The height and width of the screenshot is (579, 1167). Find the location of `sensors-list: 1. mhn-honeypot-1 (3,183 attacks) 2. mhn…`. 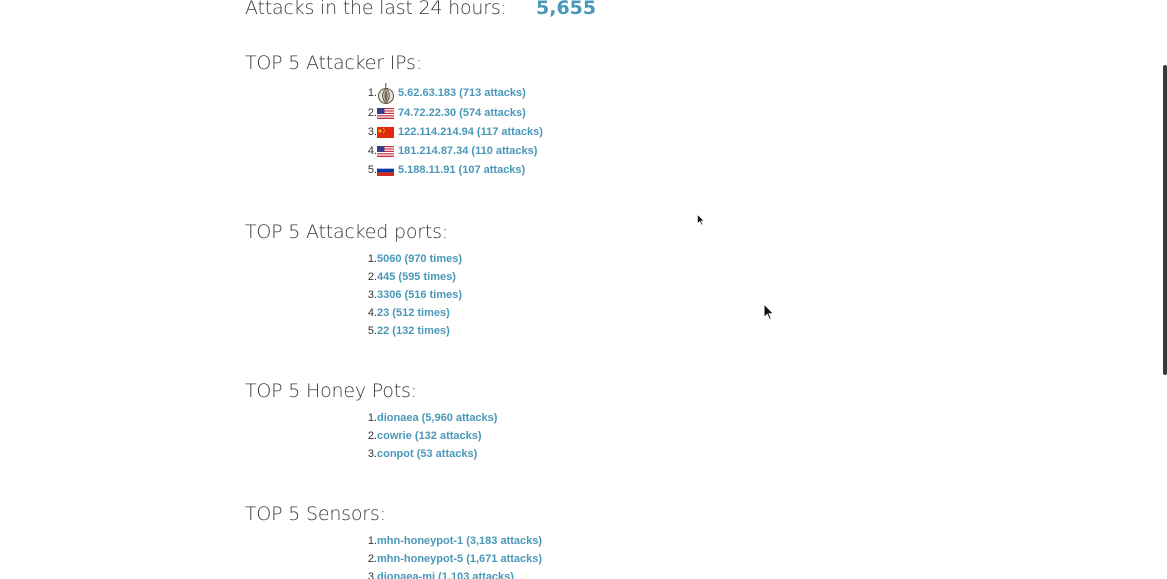

sensors-list: 1. mhn-honeypot-1 (3,183 attacks) 2. mhn… is located at coordinates (451, 555).